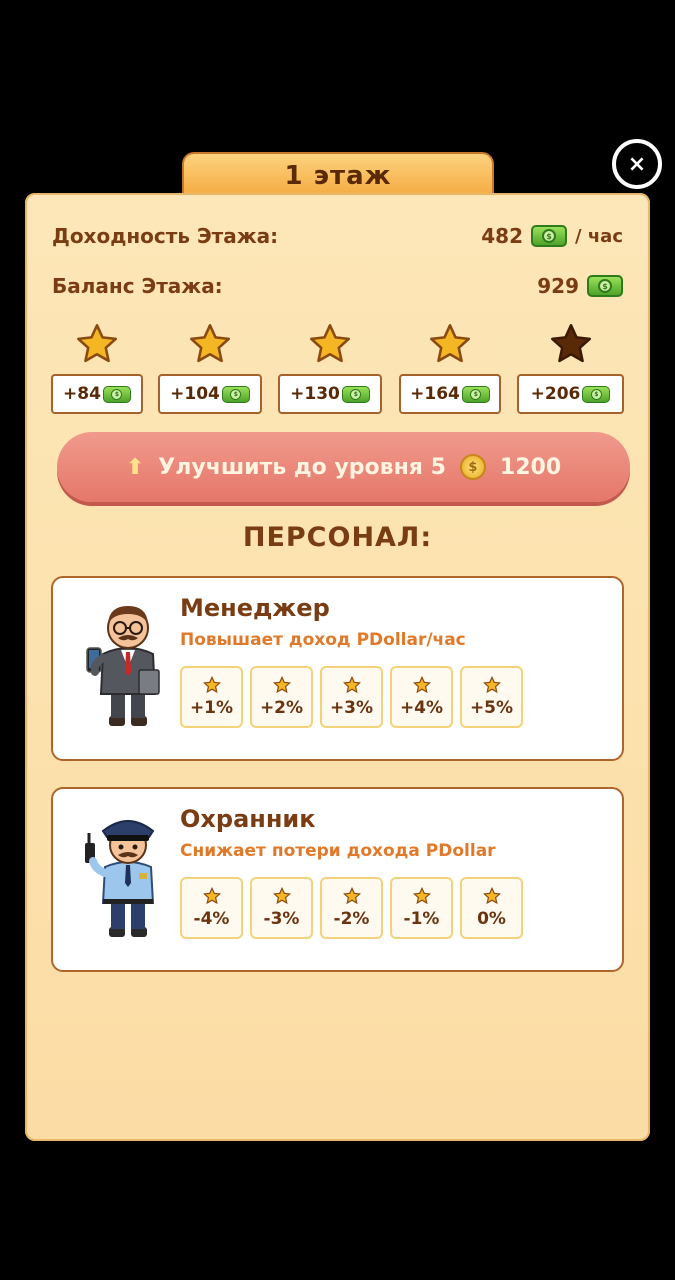 Image resolution: width=675 pixels, height=1280 pixels. I want to click on star-bonus: +84 $, so click(97, 394).